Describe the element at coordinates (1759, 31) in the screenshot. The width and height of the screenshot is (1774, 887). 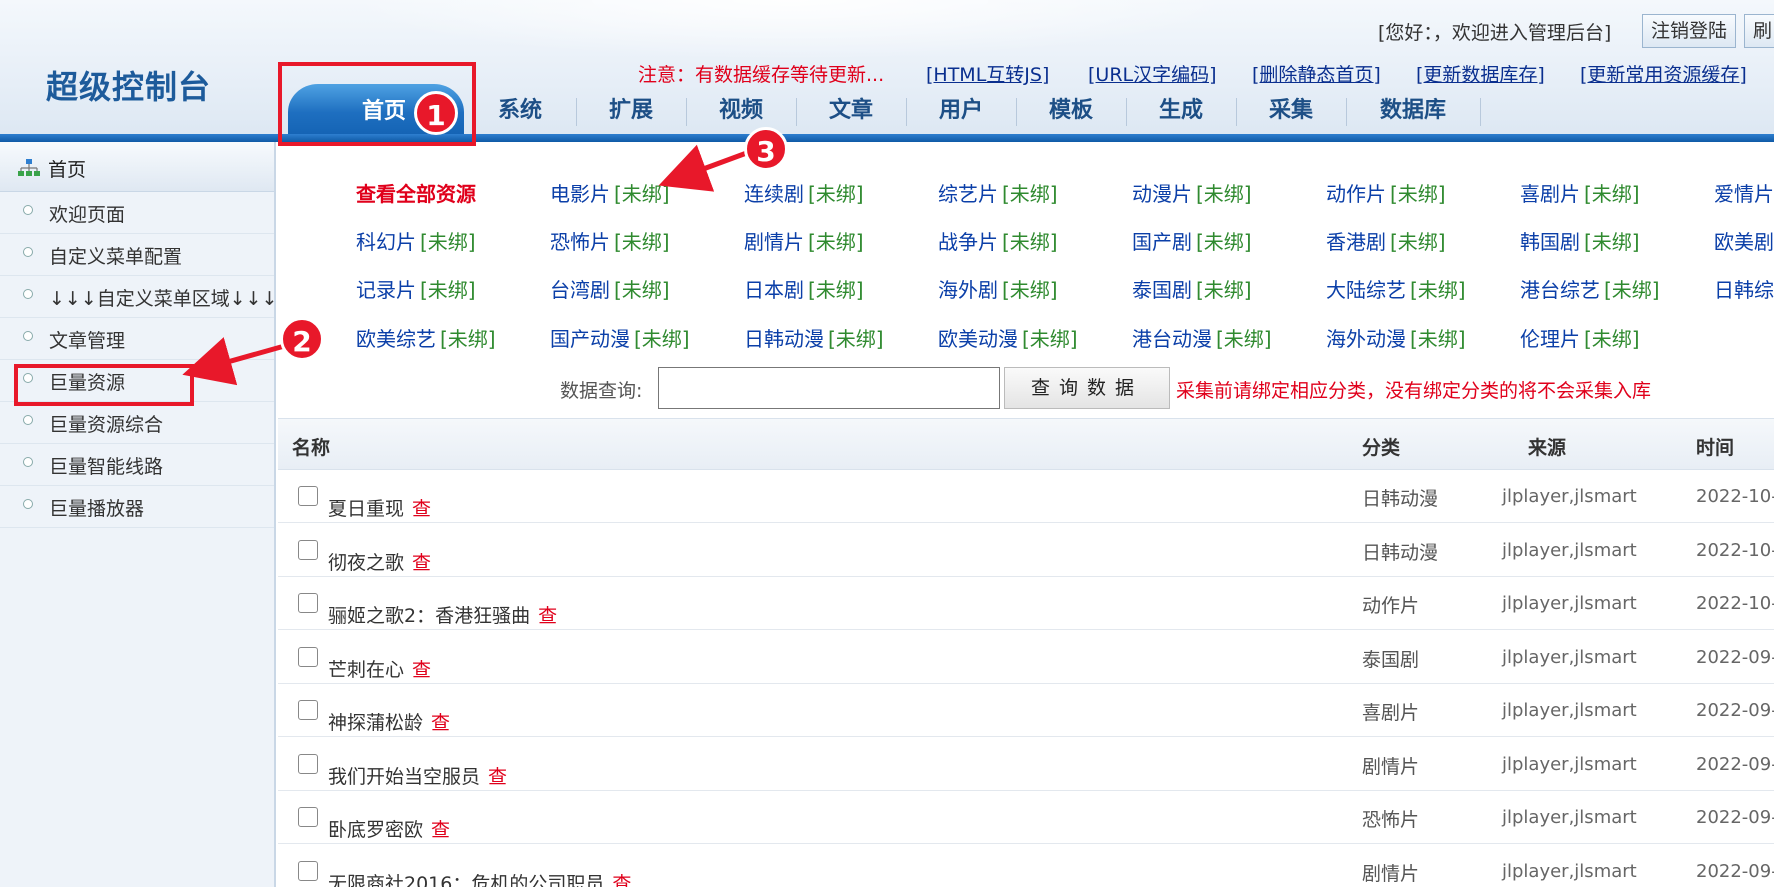
I see `refresh-button: 刷` at that location.